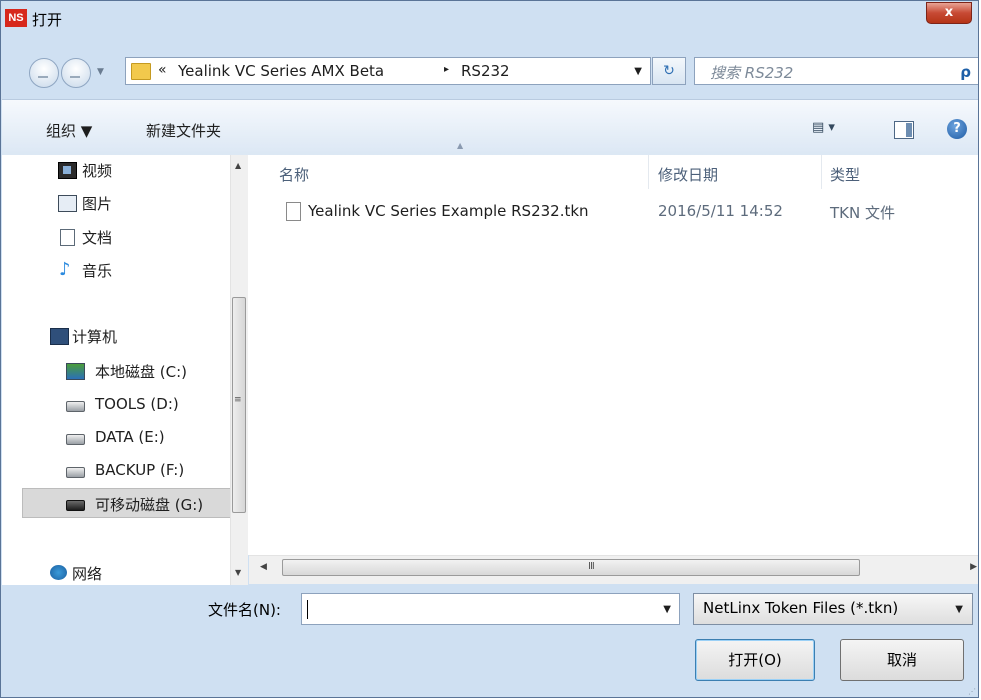 Image resolution: width=981 pixels, height=700 pixels. Describe the element at coordinates (87, 574) in the screenshot. I see `sidebar-item-label: 网络` at that location.